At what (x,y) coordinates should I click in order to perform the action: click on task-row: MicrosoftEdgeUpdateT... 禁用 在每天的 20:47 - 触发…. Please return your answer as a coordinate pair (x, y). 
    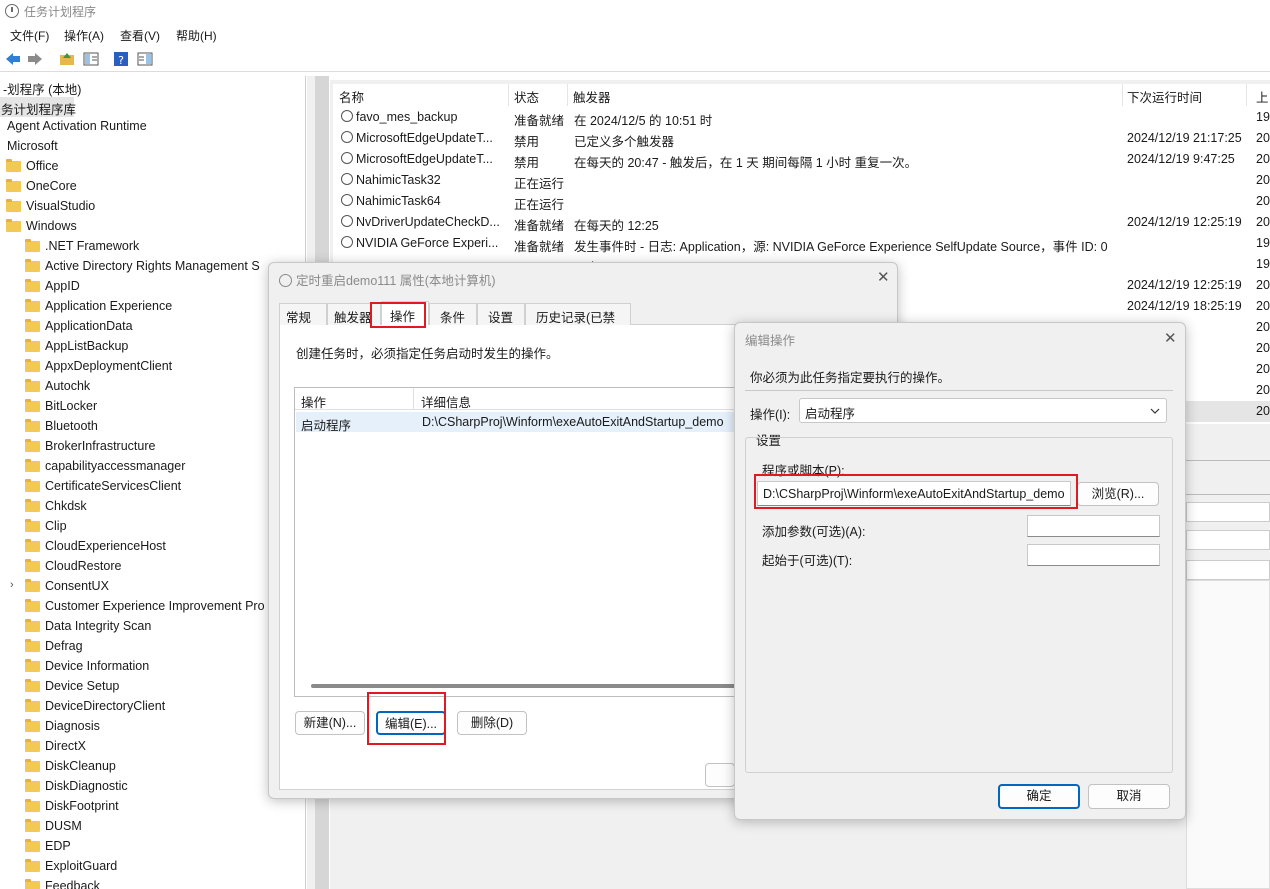
    Looking at the image, I should click on (801, 159).